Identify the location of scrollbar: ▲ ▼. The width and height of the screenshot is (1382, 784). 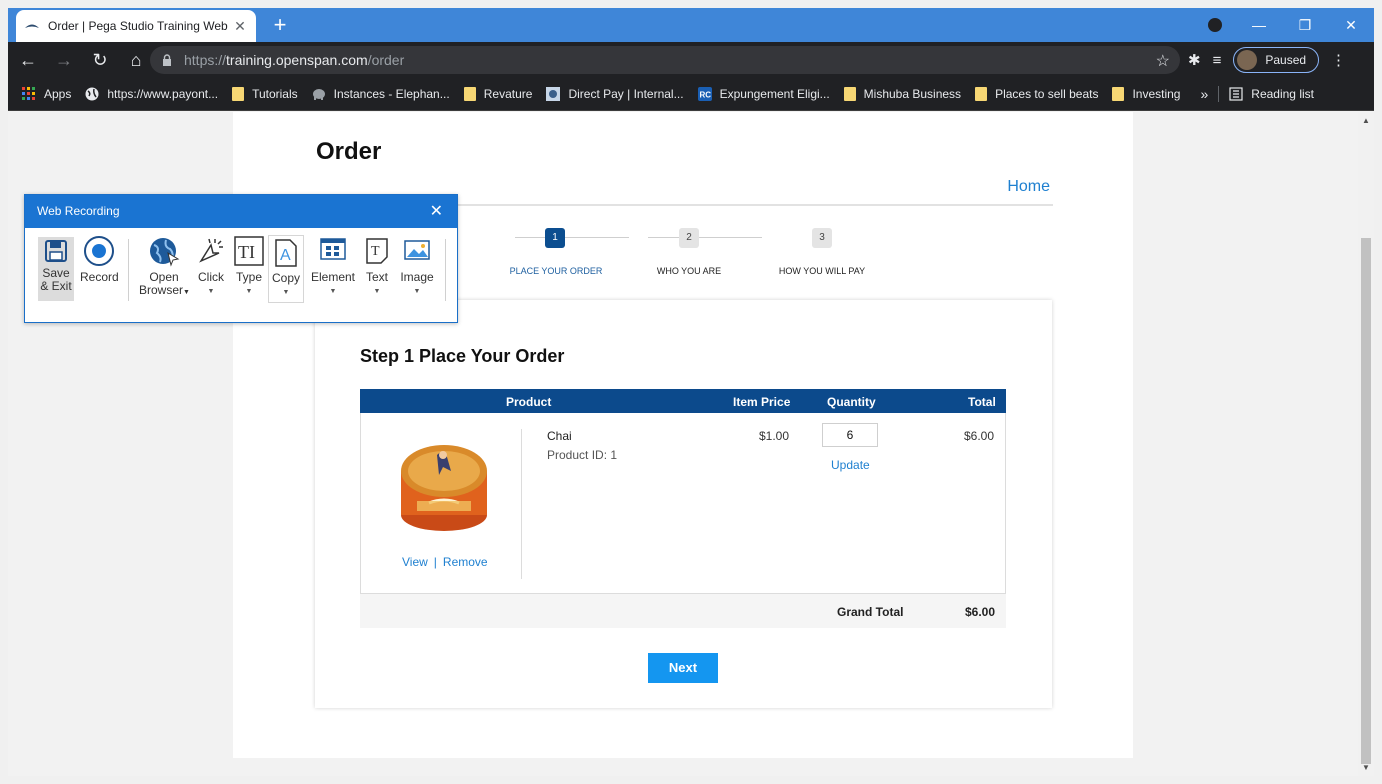
(1366, 444).